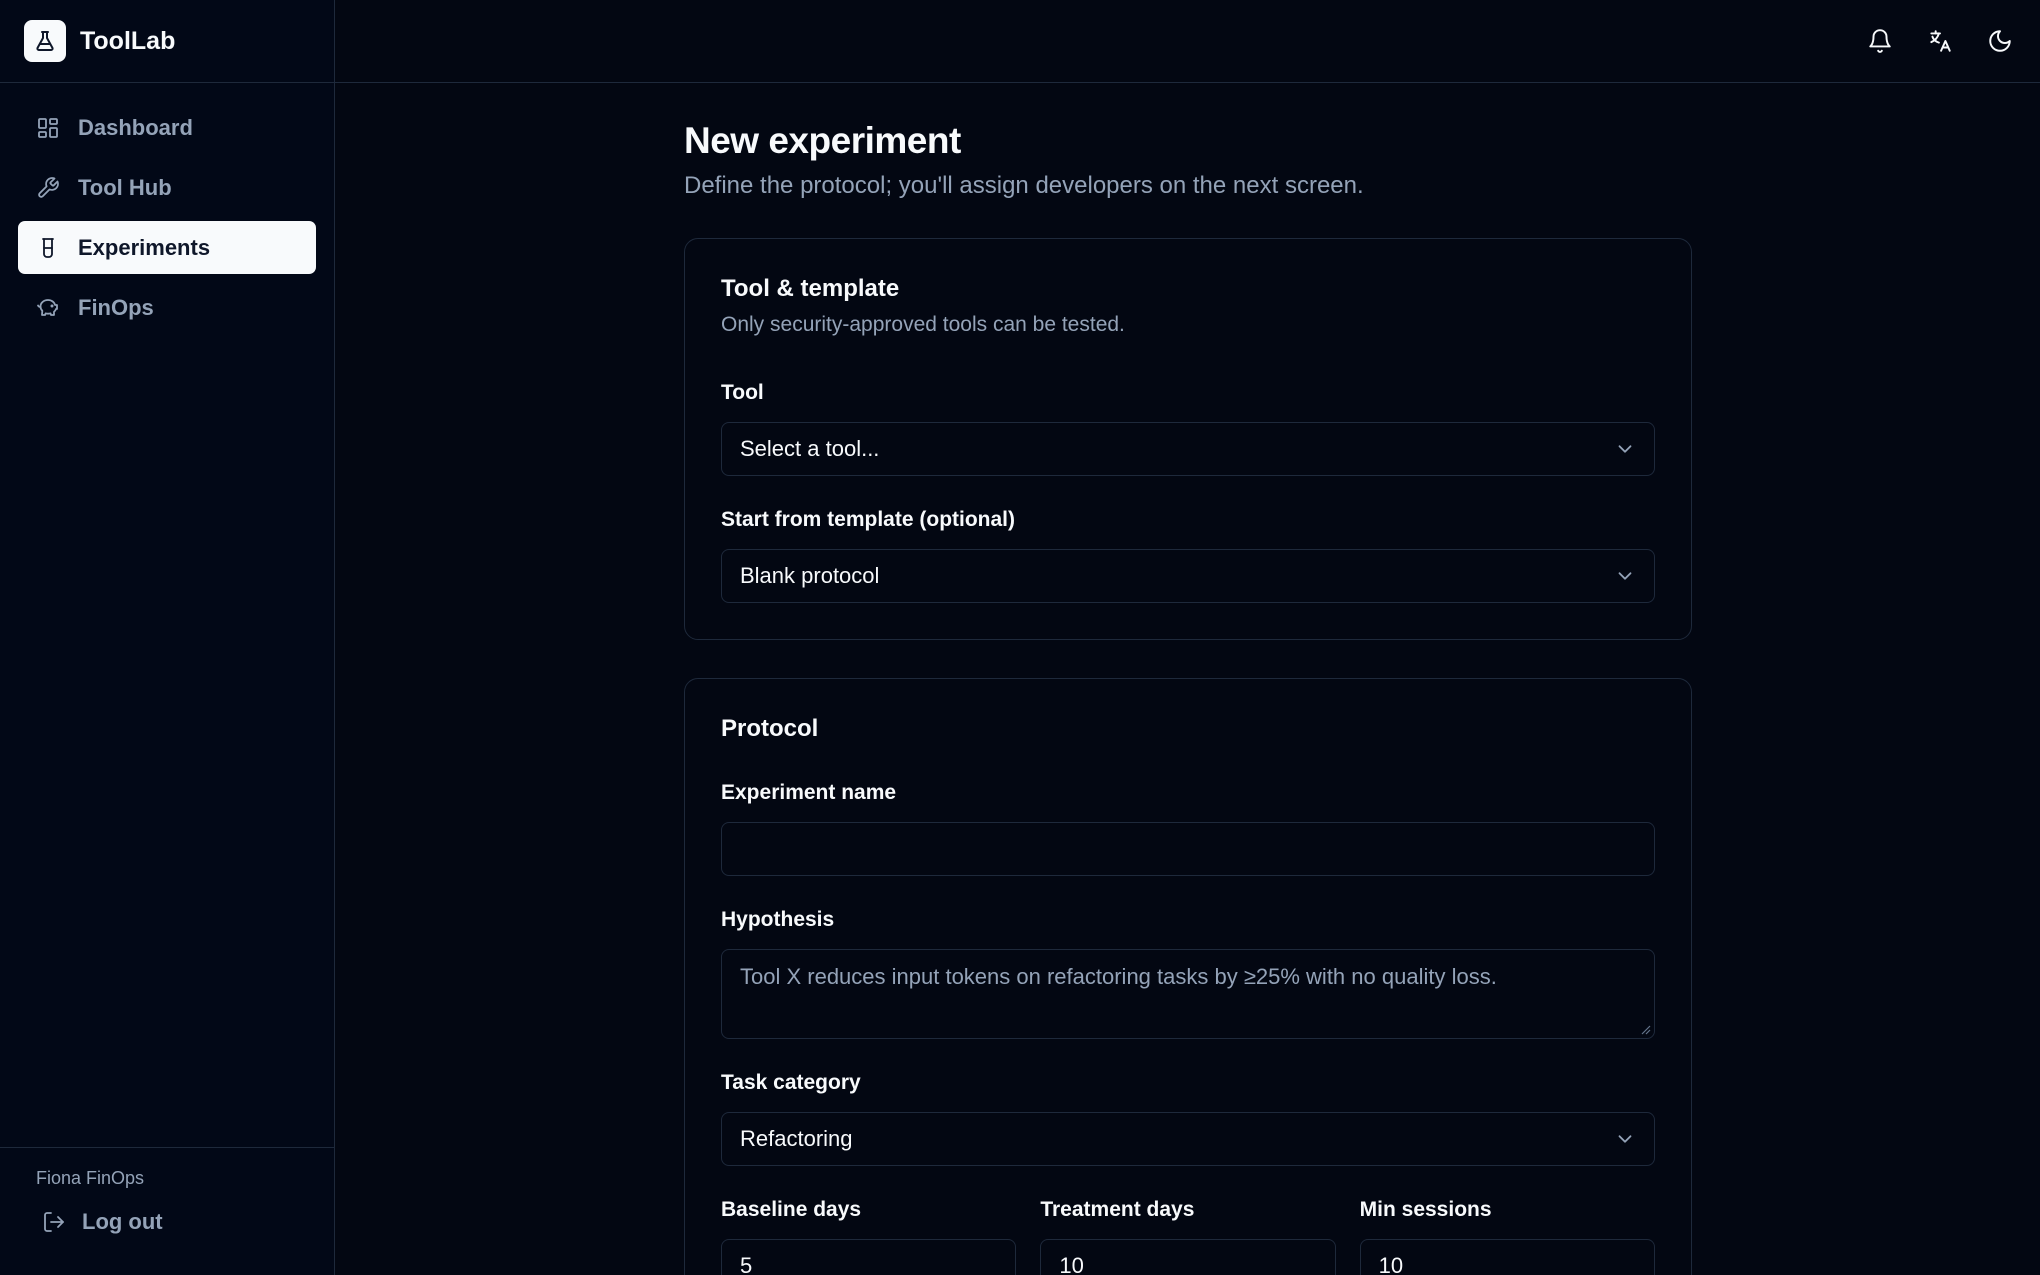  Describe the element at coordinates (1645, 1029) in the screenshot. I see `resize-handle-icon` at that location.